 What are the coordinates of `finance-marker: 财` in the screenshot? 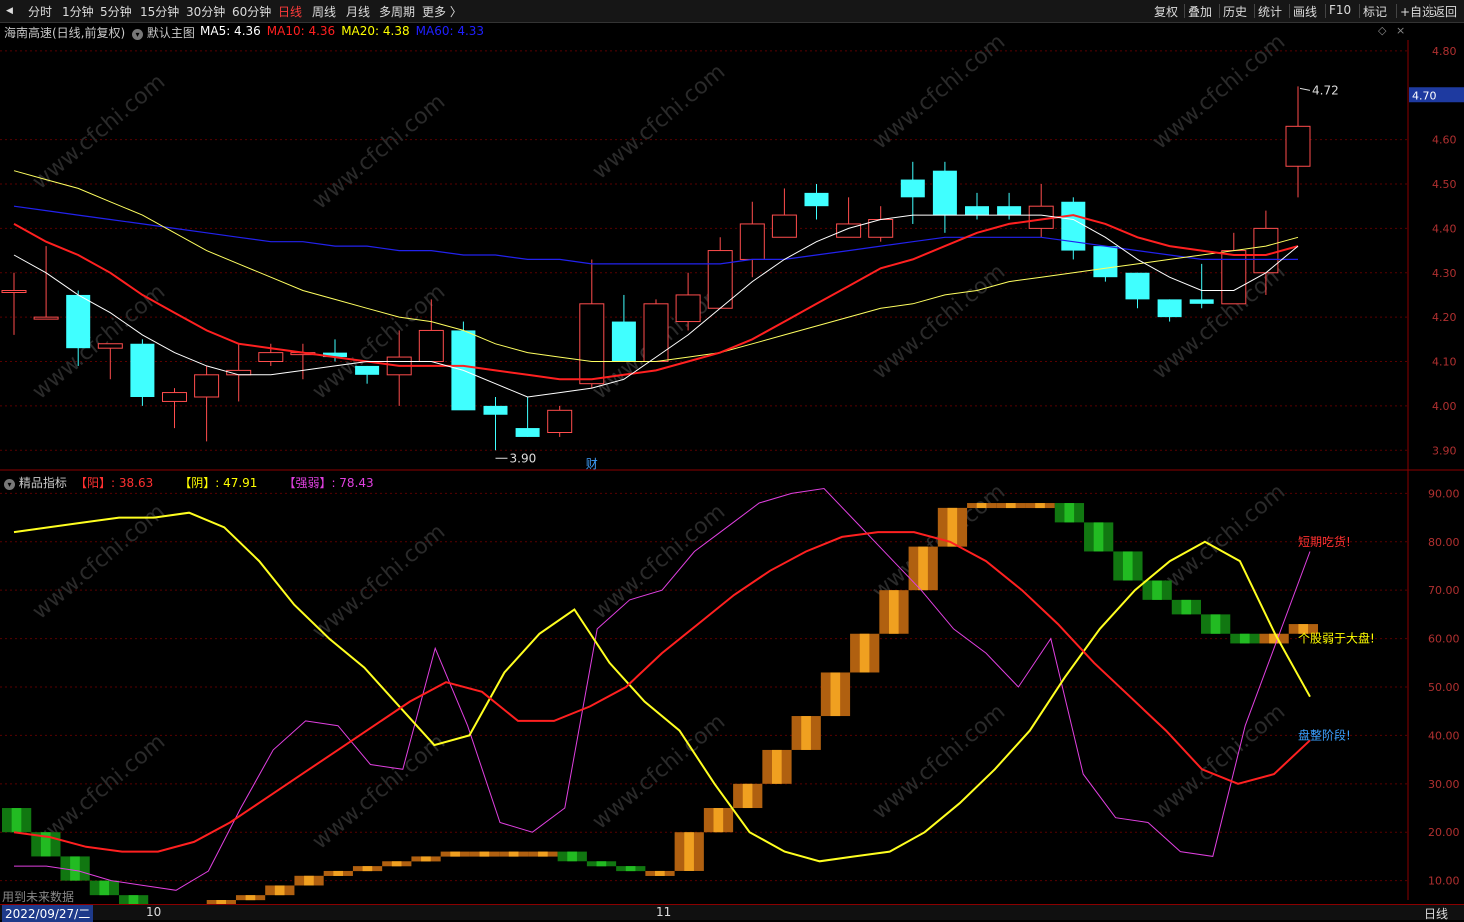 It's located at (592, 464).